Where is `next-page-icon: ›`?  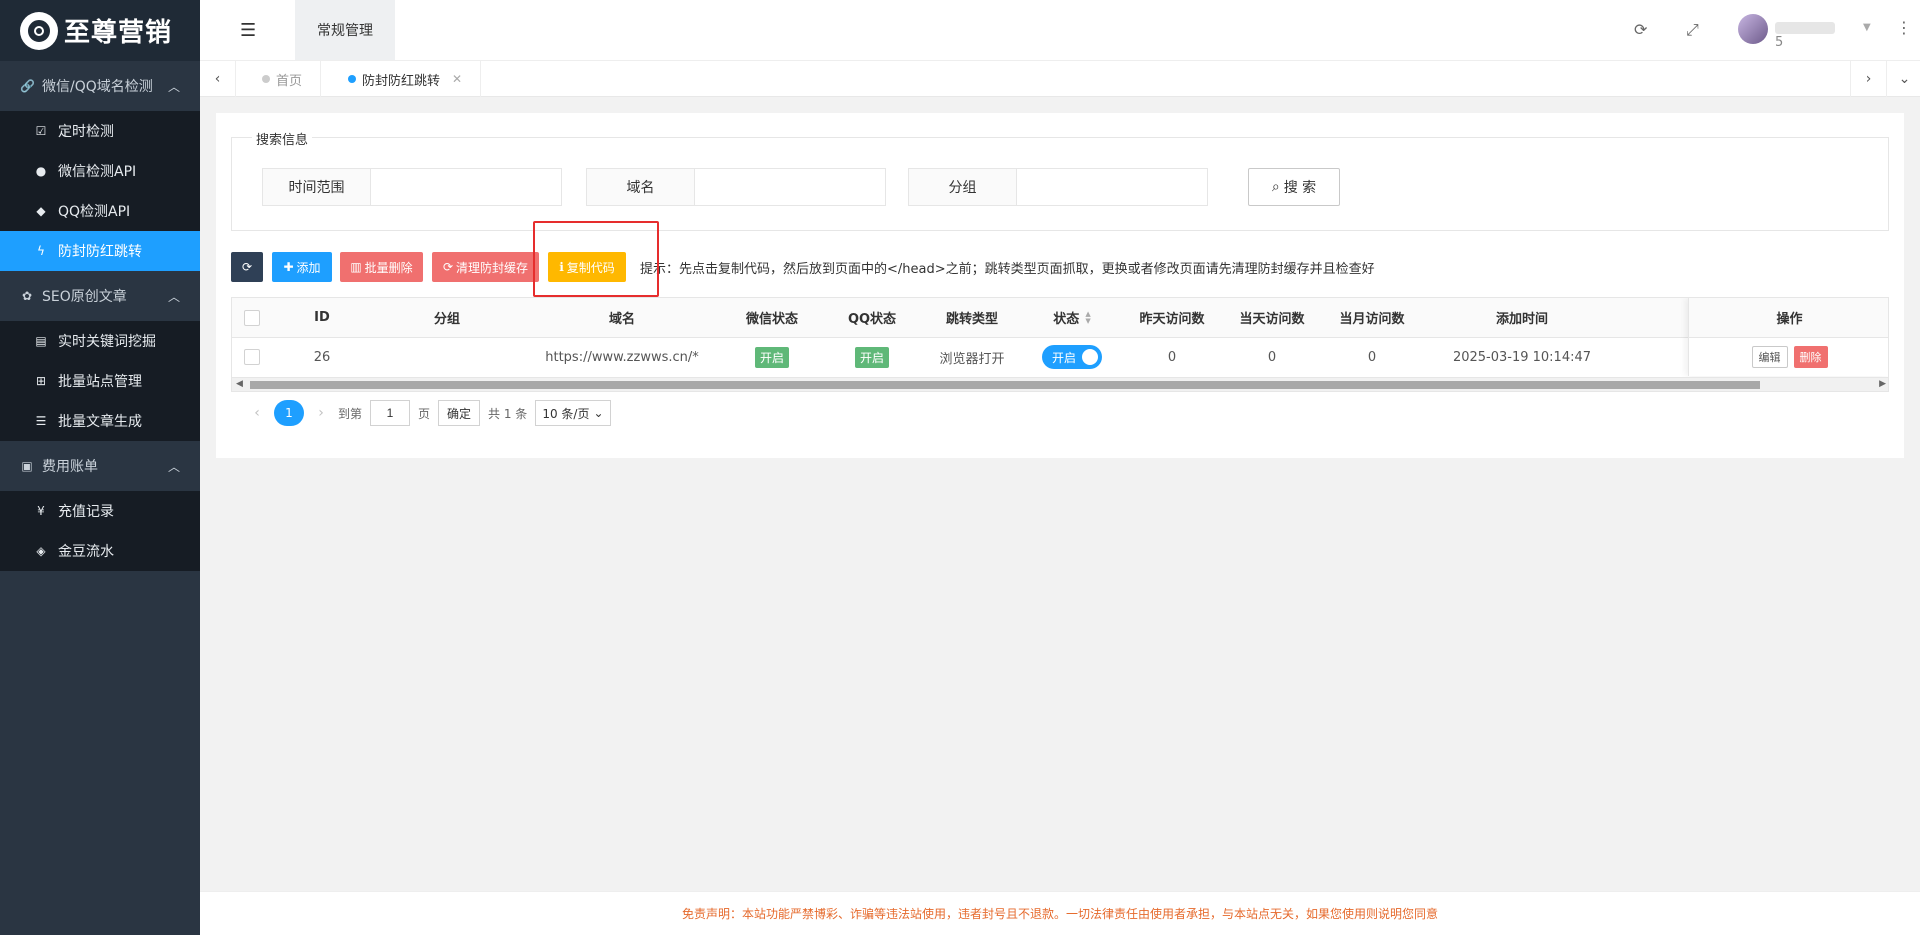
next-page-icon: › is located at coordinates (321, 413).